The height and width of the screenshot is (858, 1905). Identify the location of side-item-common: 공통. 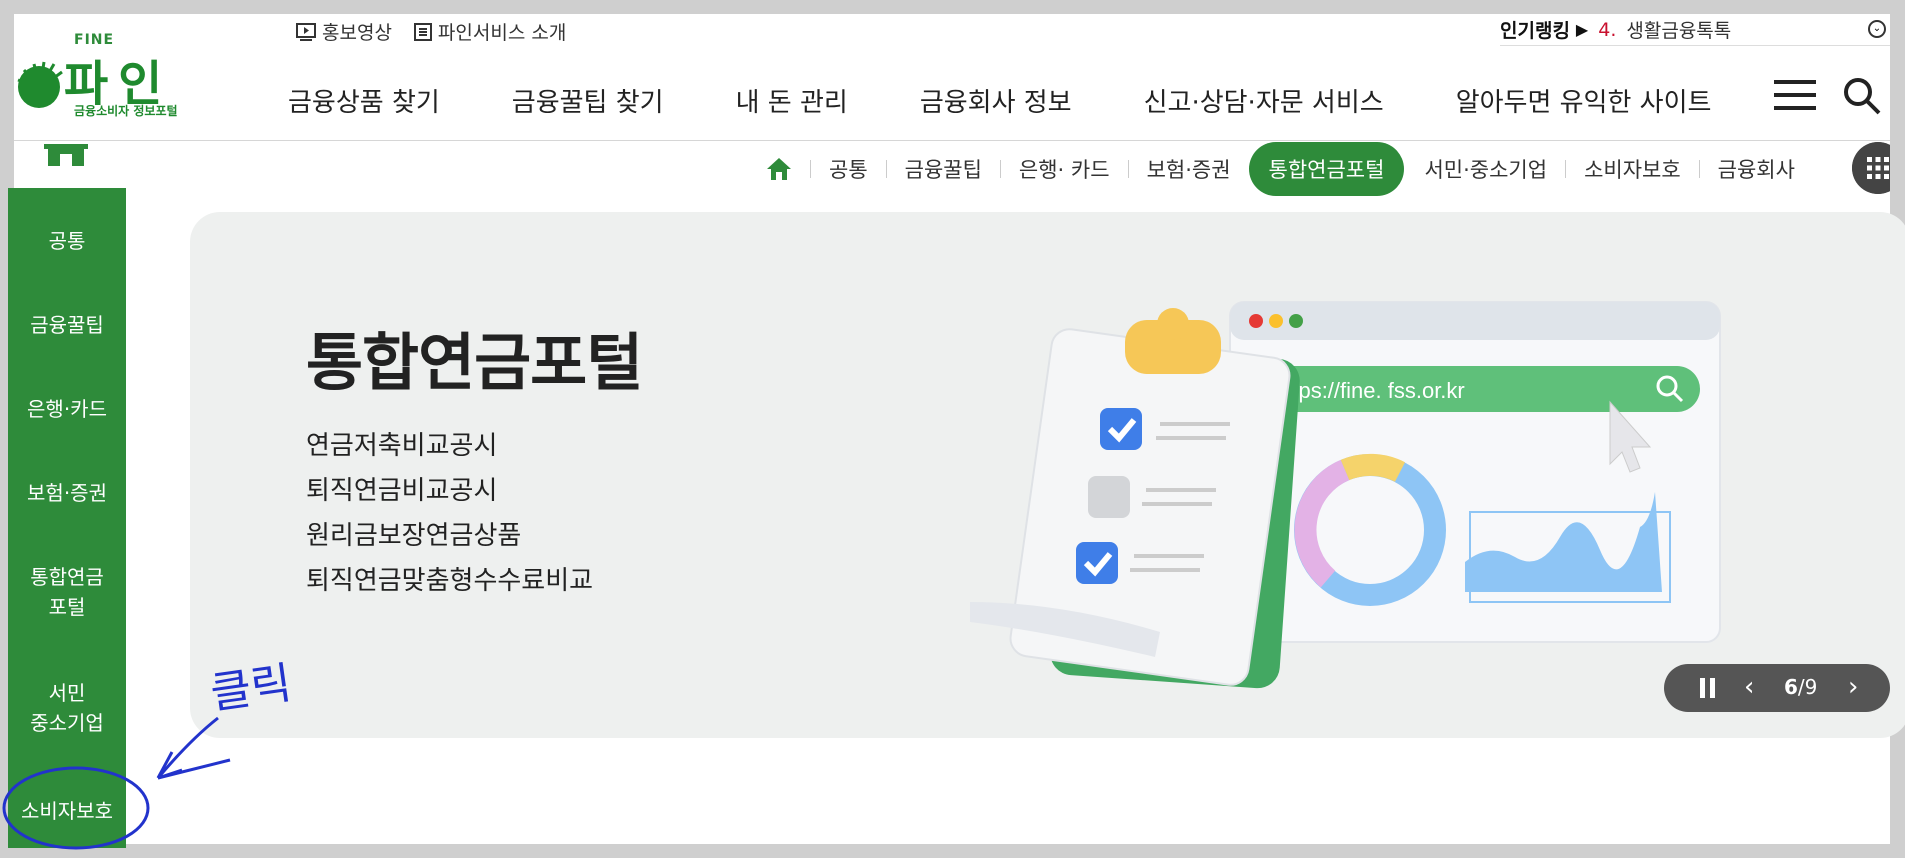
(67, 241).